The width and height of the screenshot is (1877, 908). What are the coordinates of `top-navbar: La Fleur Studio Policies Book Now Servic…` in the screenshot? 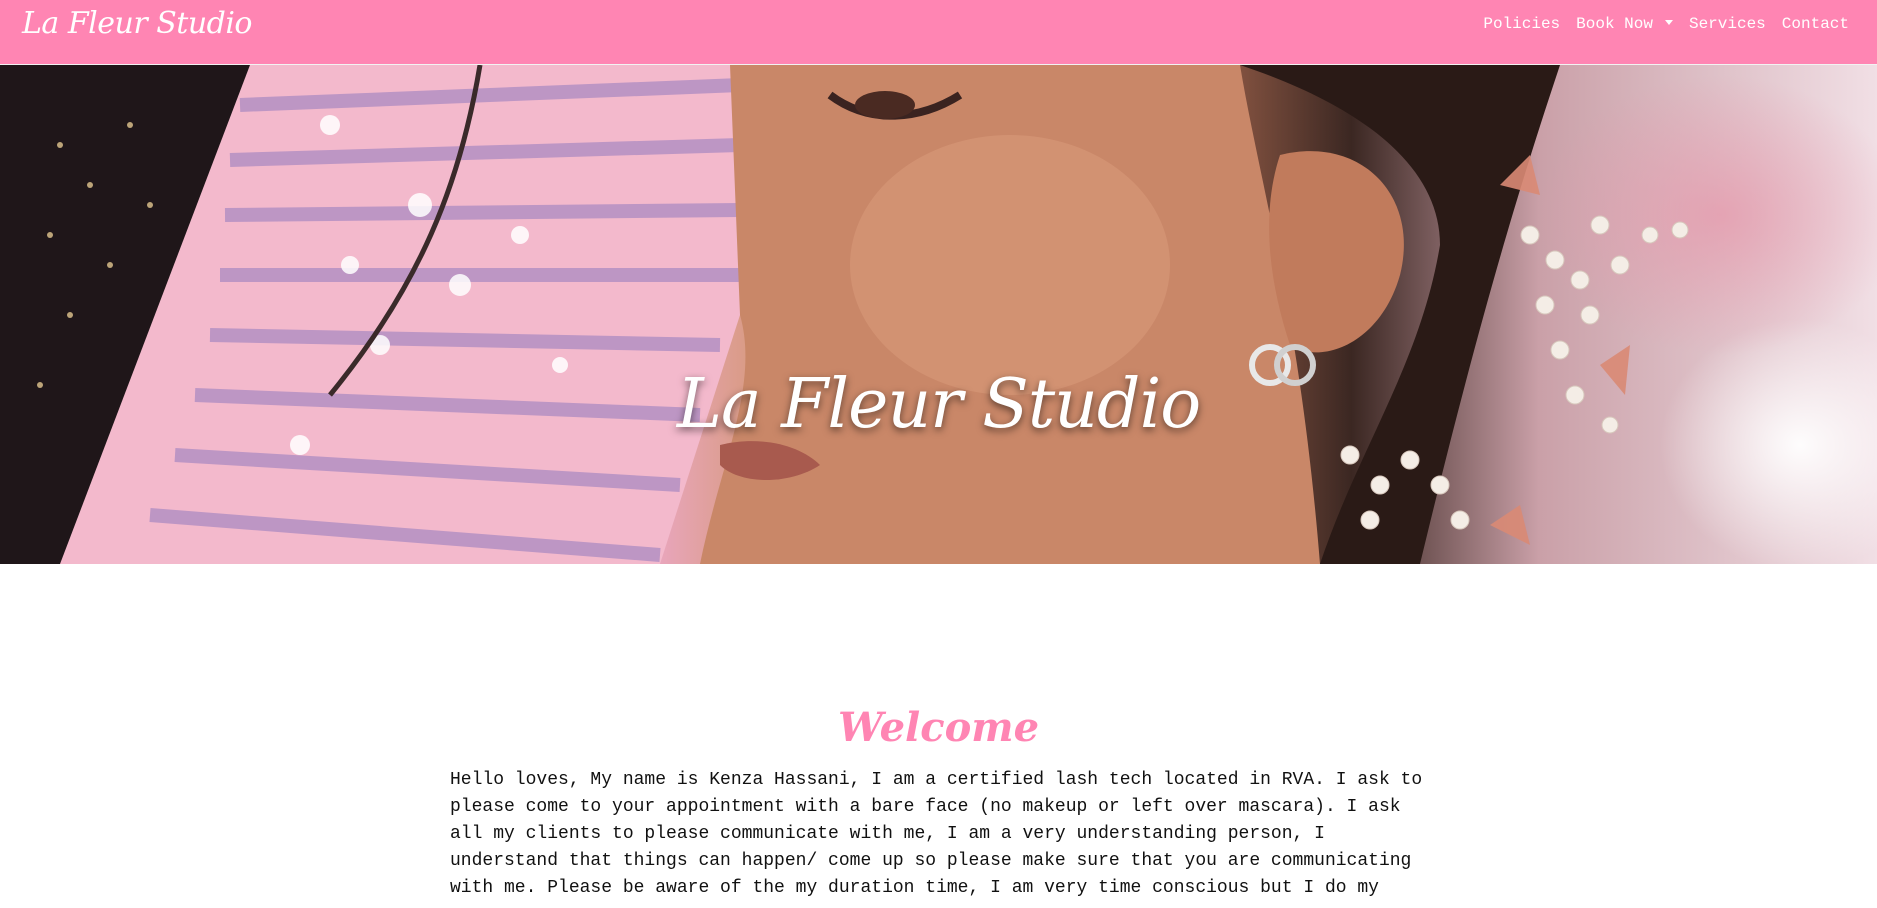 It's located at (938, 32).